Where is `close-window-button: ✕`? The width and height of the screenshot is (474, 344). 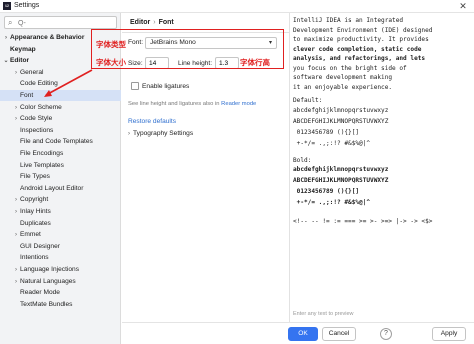 close-window-button: ✕ is located at coordinates (463, 6).